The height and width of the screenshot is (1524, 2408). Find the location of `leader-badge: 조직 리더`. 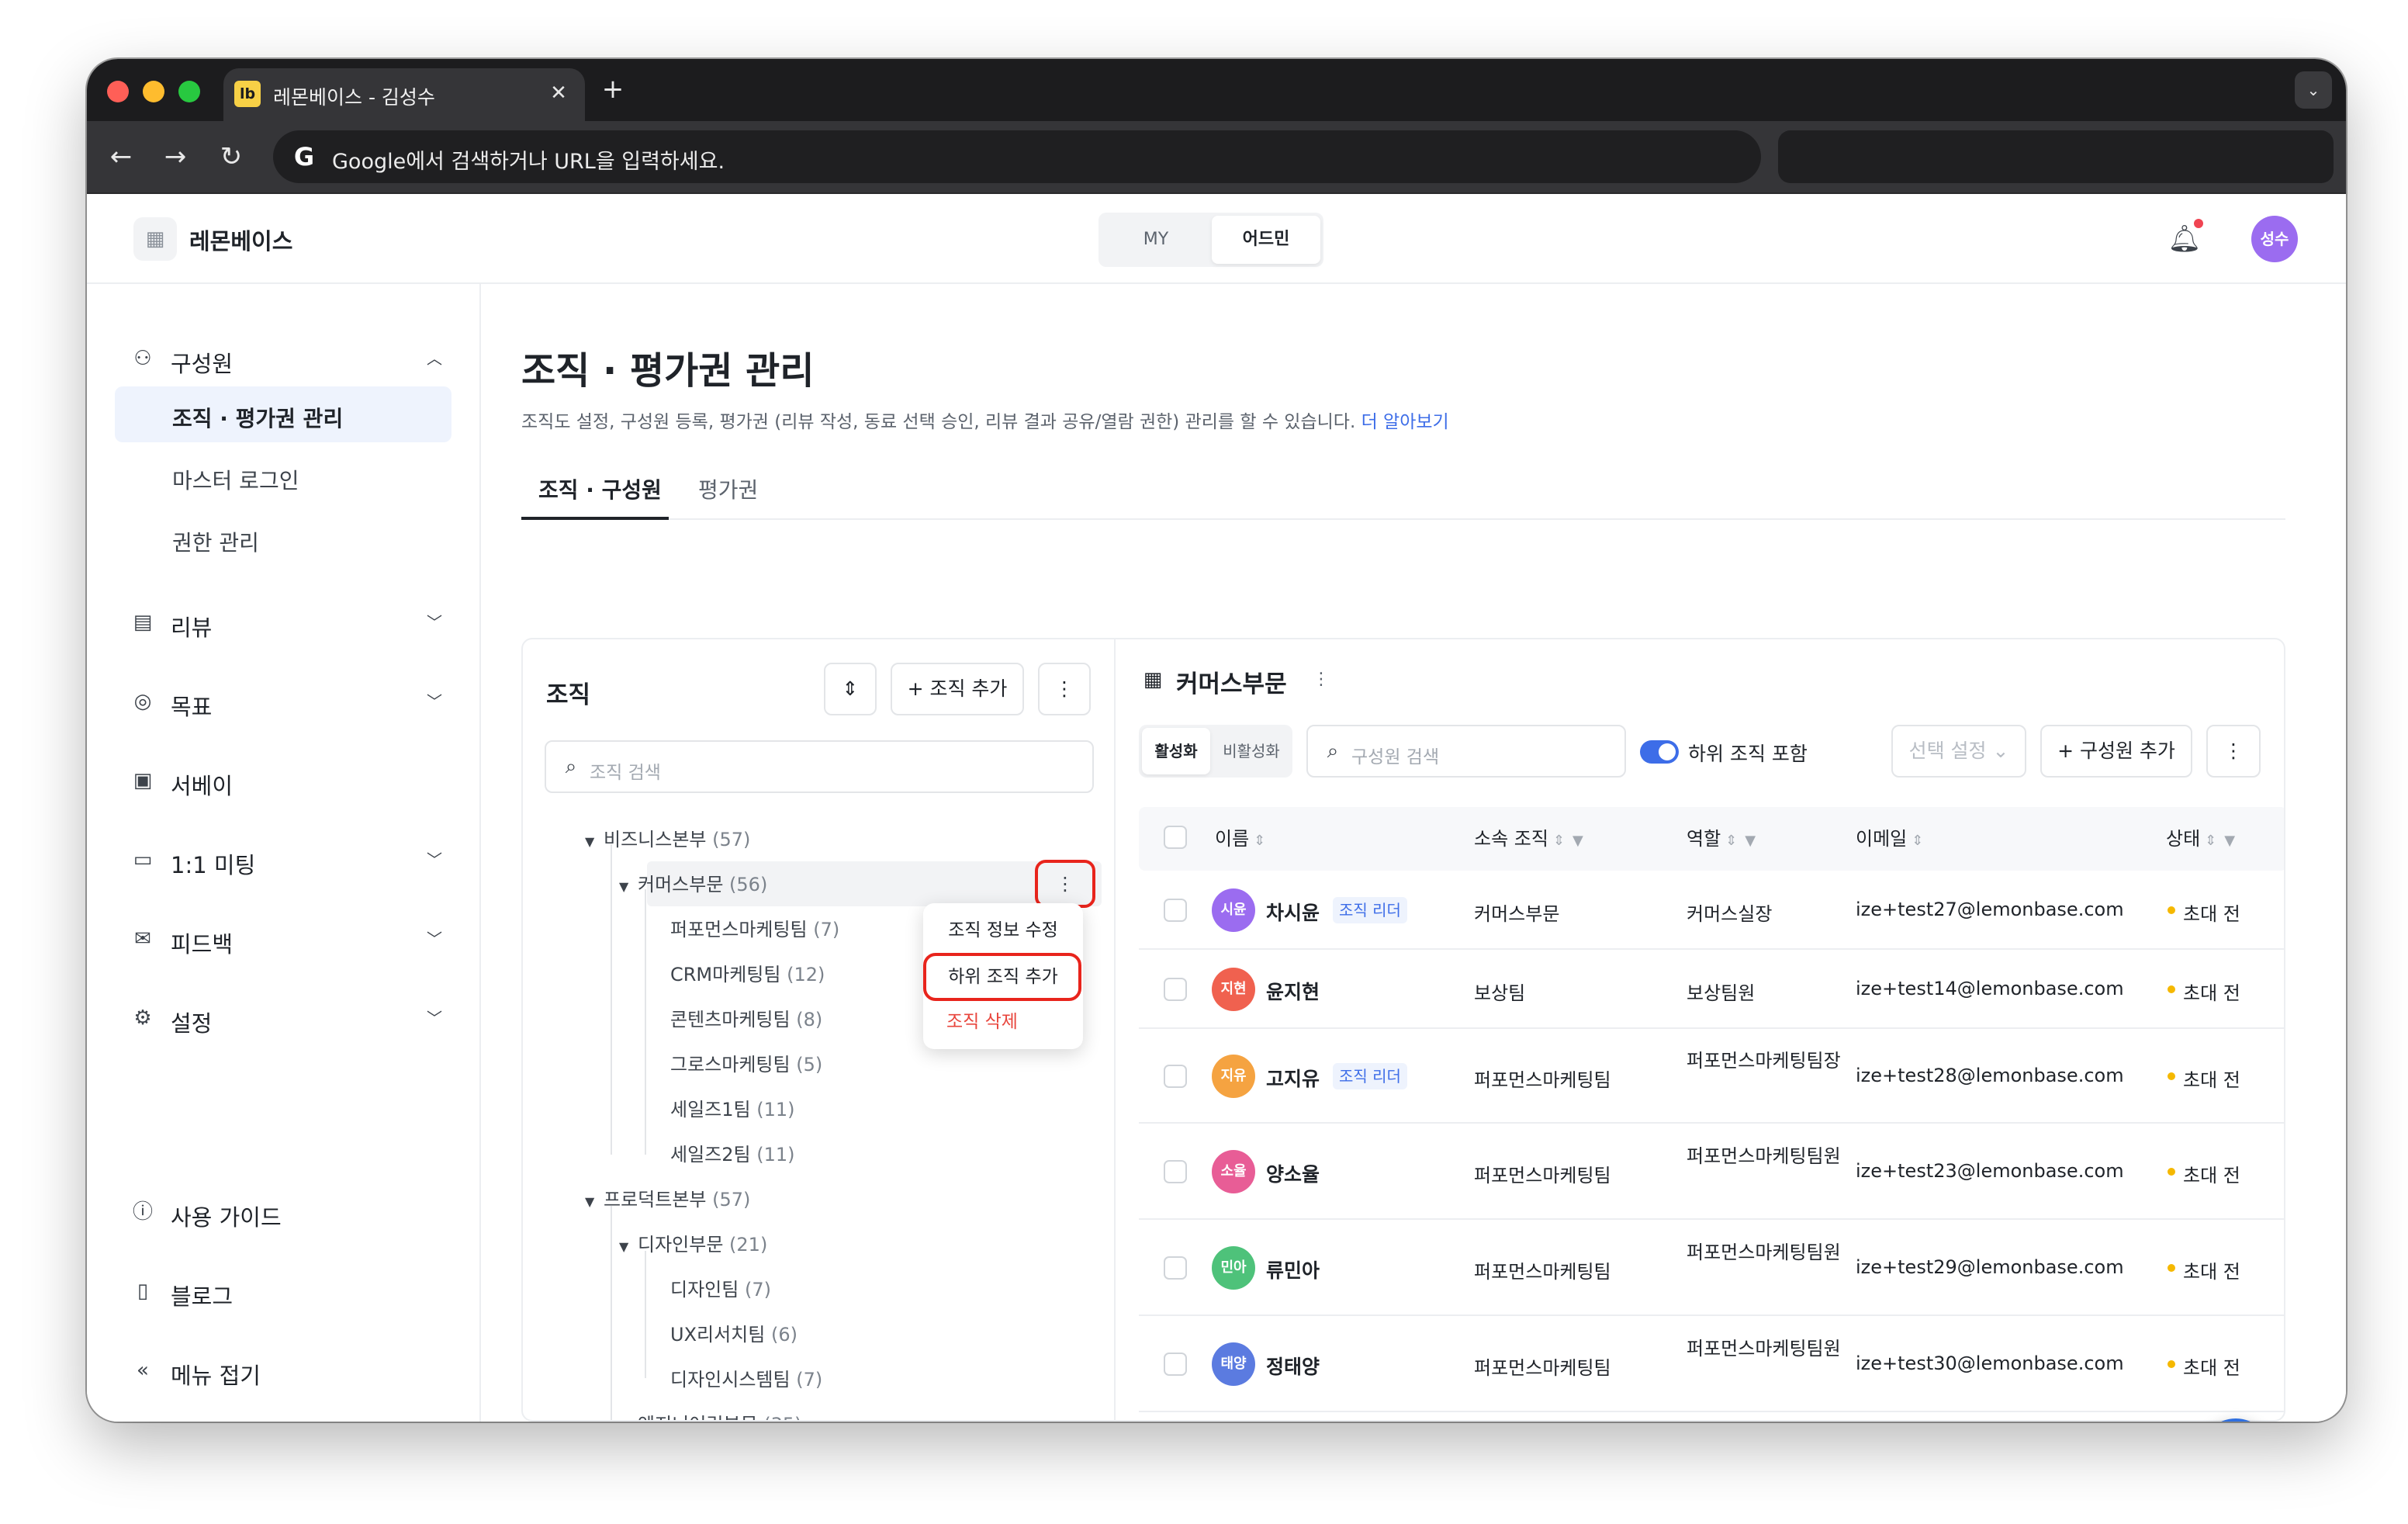

leader-badge: 조직 리더 is located at coordinates (1370, 910).